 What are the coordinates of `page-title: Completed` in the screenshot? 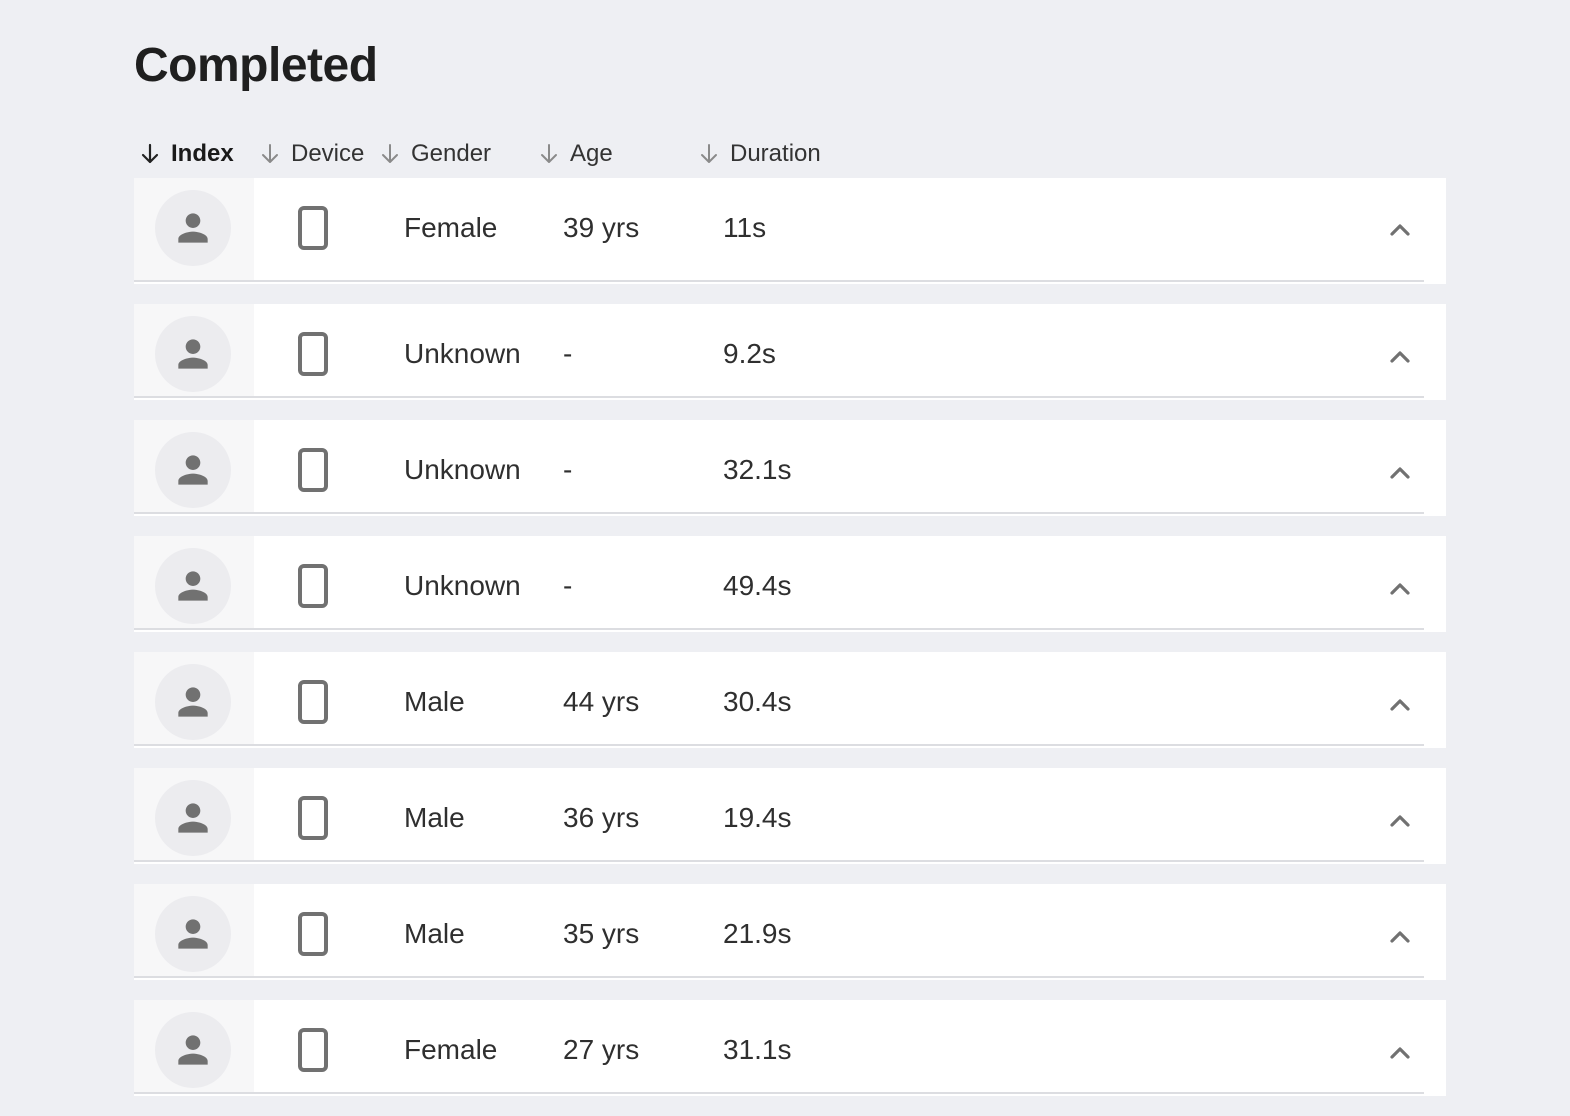 It's located at (256, 65).